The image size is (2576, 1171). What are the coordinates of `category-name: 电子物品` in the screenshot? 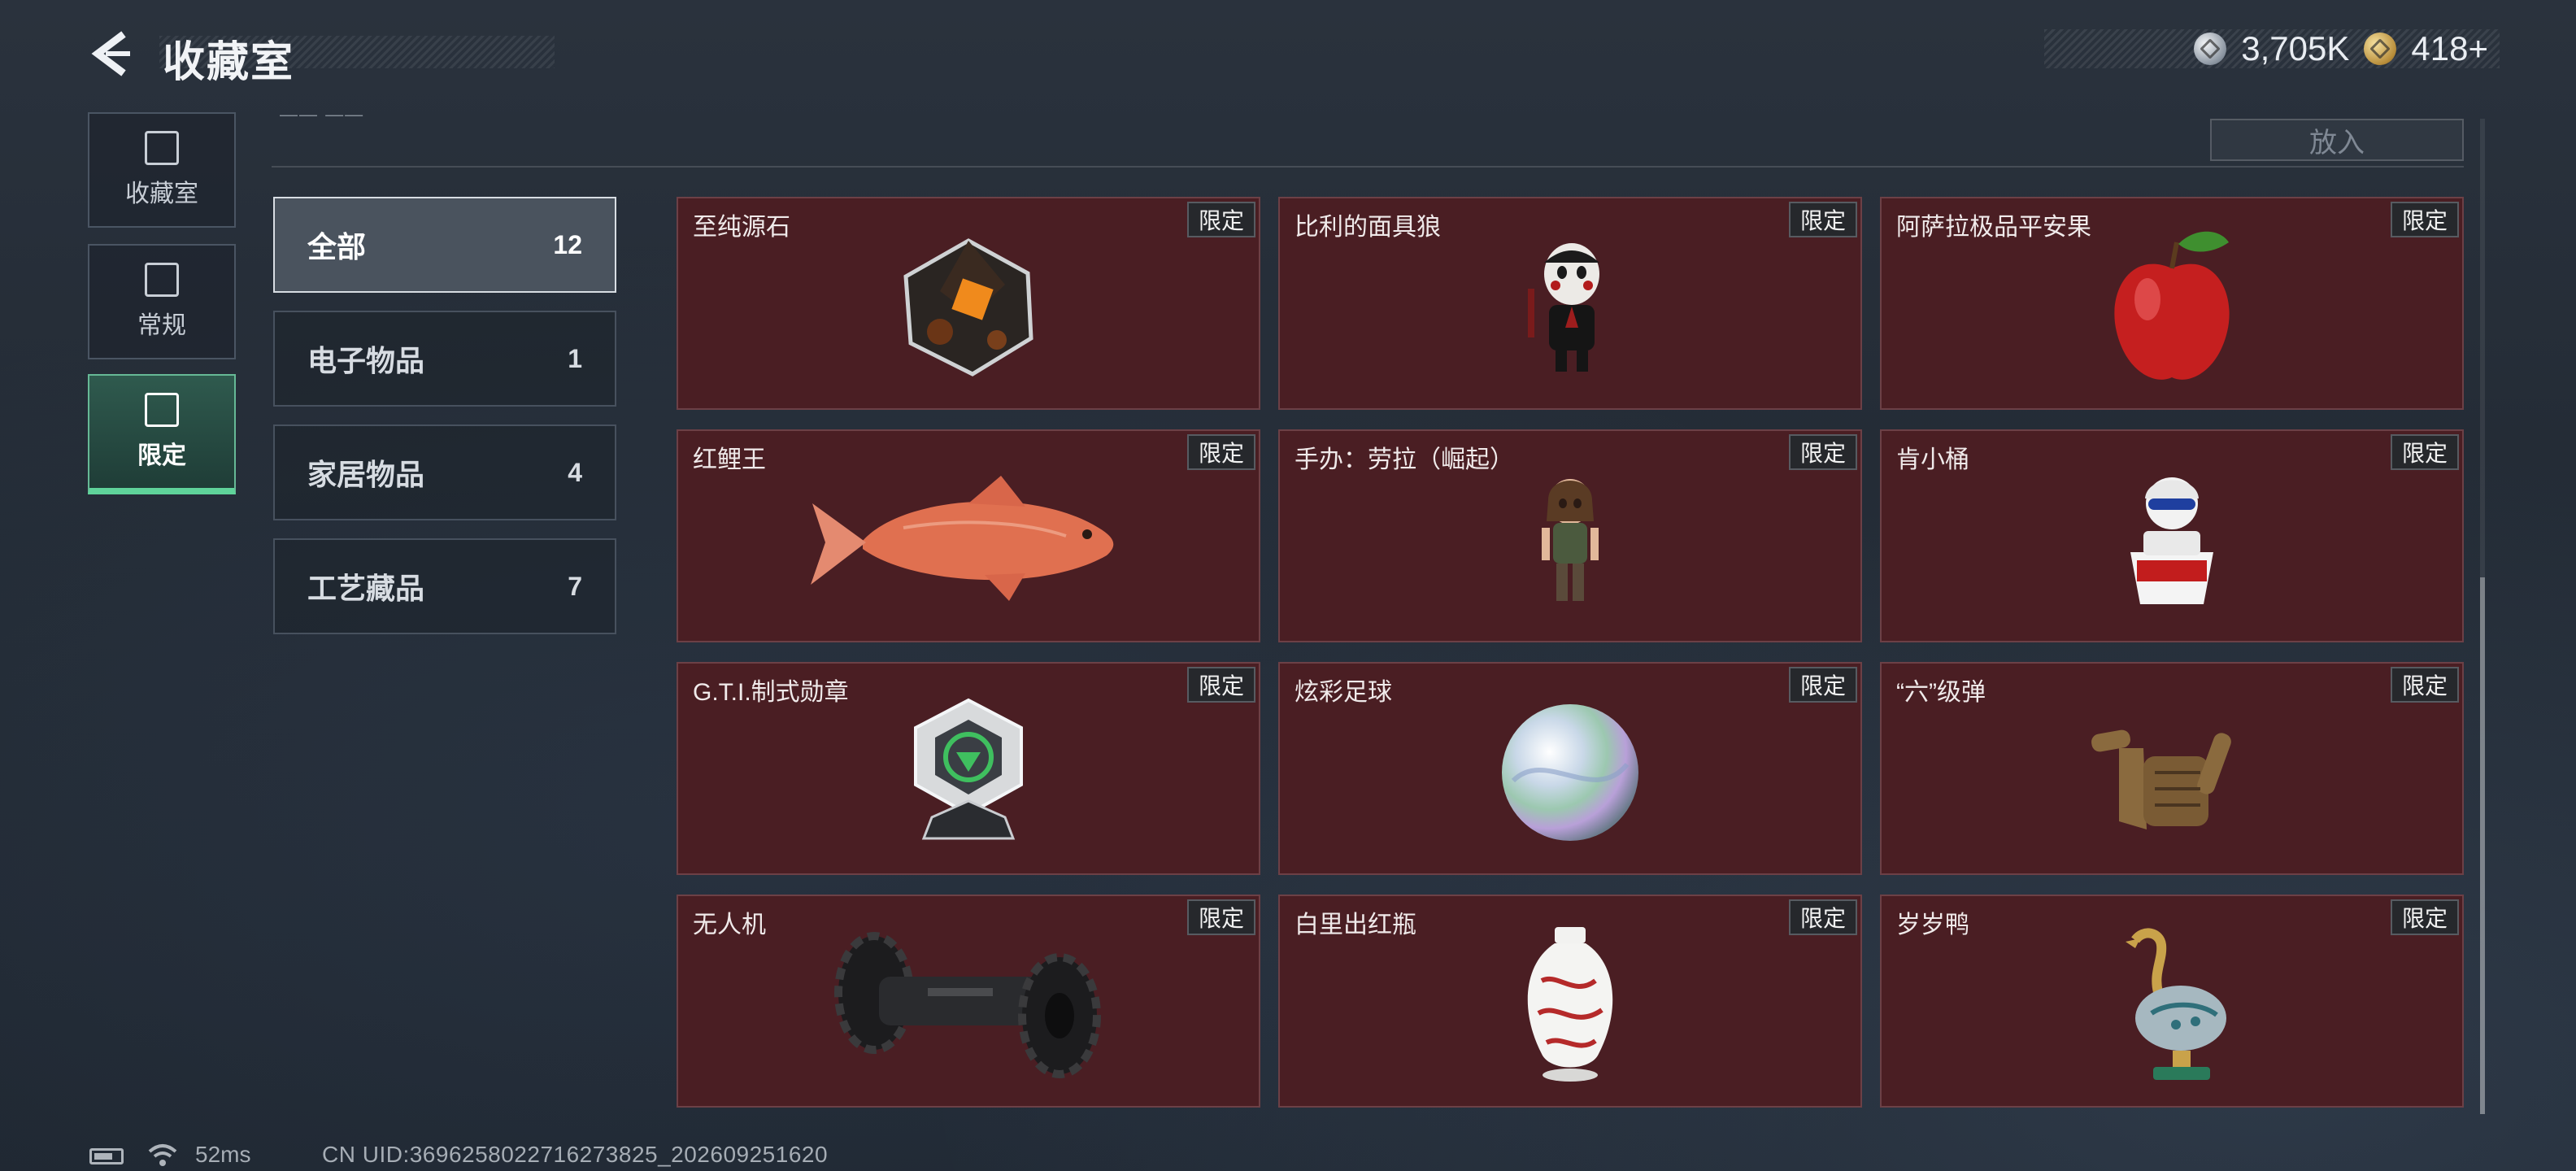 It's located at (366, 360).